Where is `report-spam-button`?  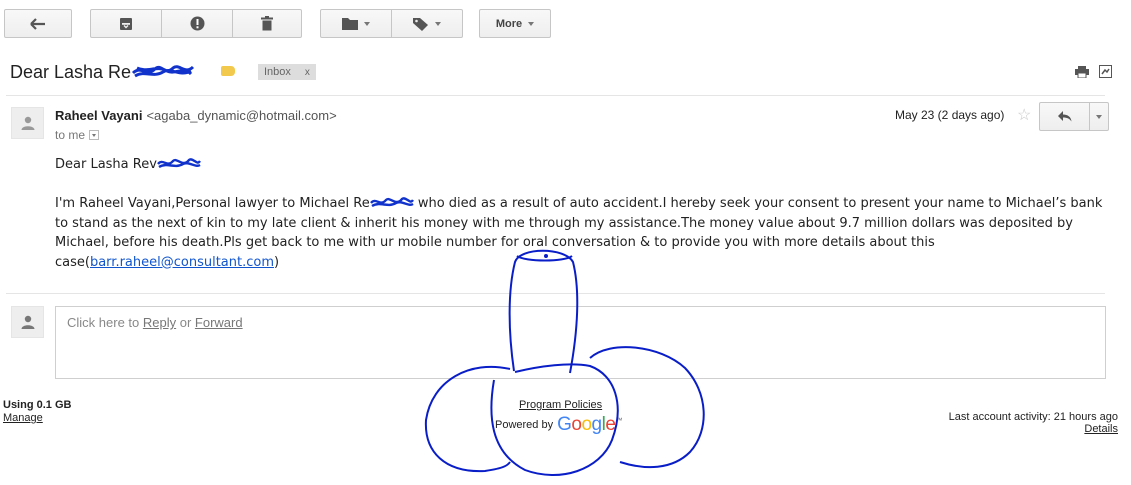
report-spam-button is located at coordinates (197, 23).